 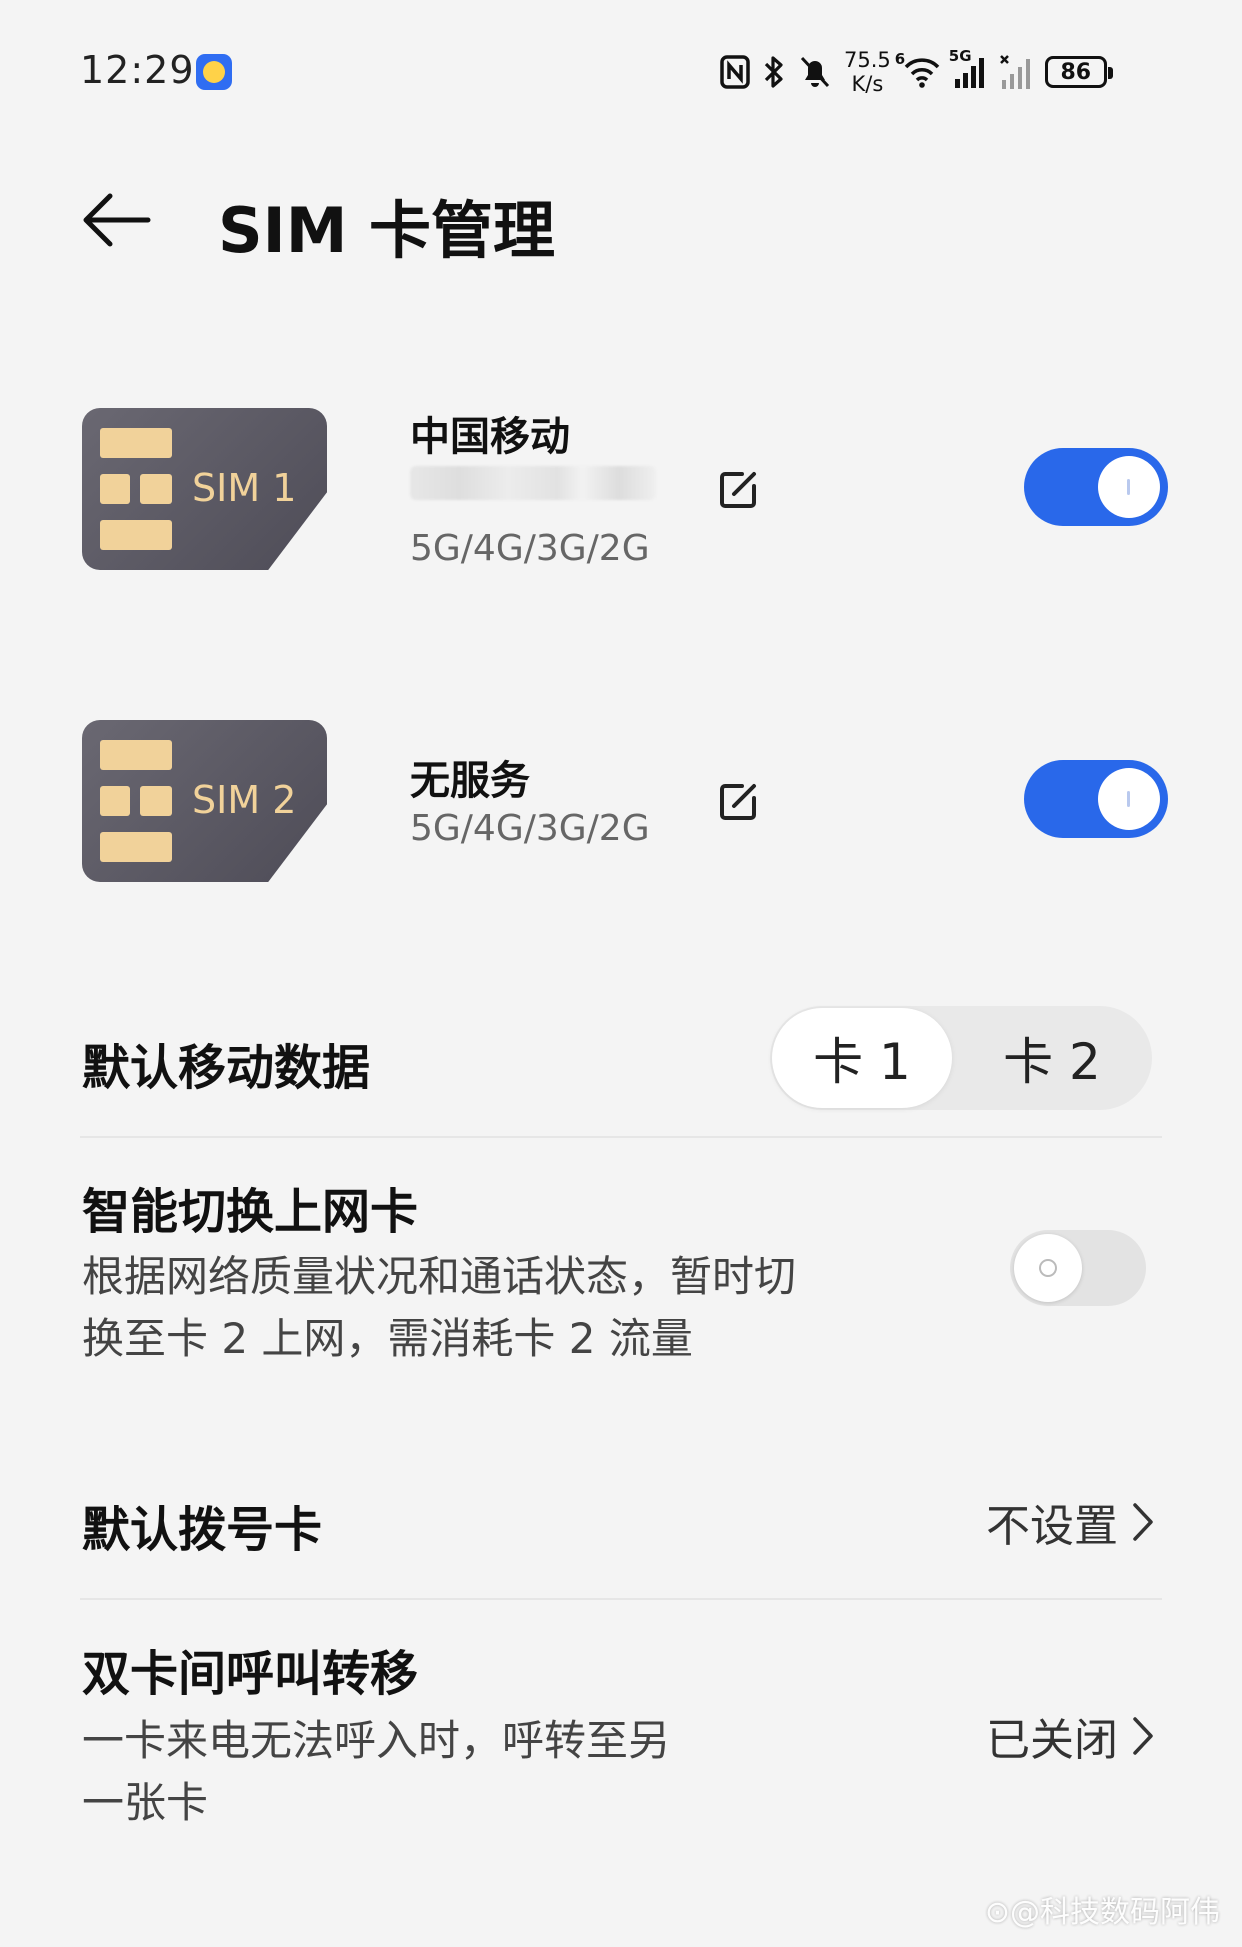 I want to click on page-title: SIM 卡管理, so click(x=387, y=230).